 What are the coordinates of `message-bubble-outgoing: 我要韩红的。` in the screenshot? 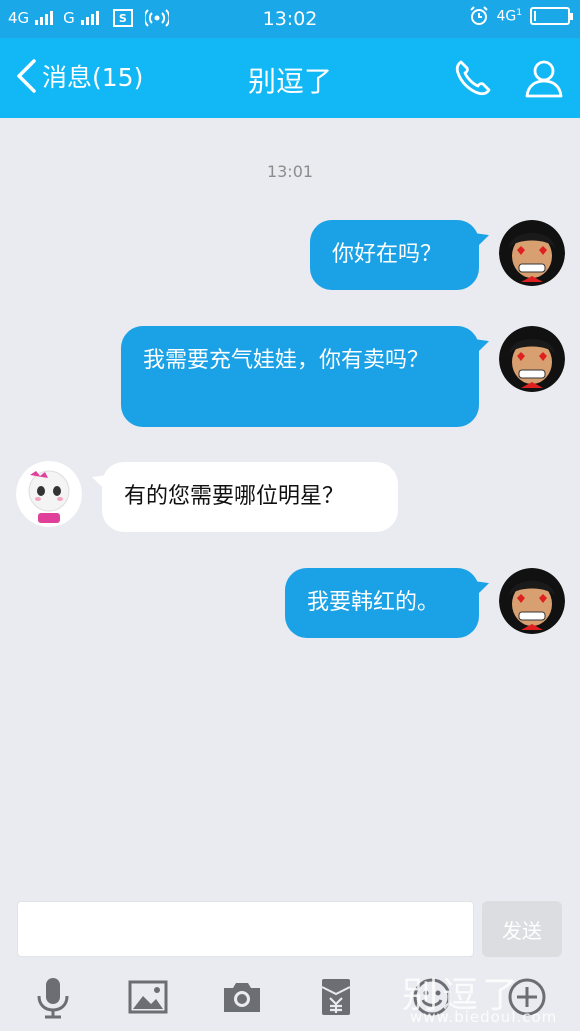 It's located at (382, 603).